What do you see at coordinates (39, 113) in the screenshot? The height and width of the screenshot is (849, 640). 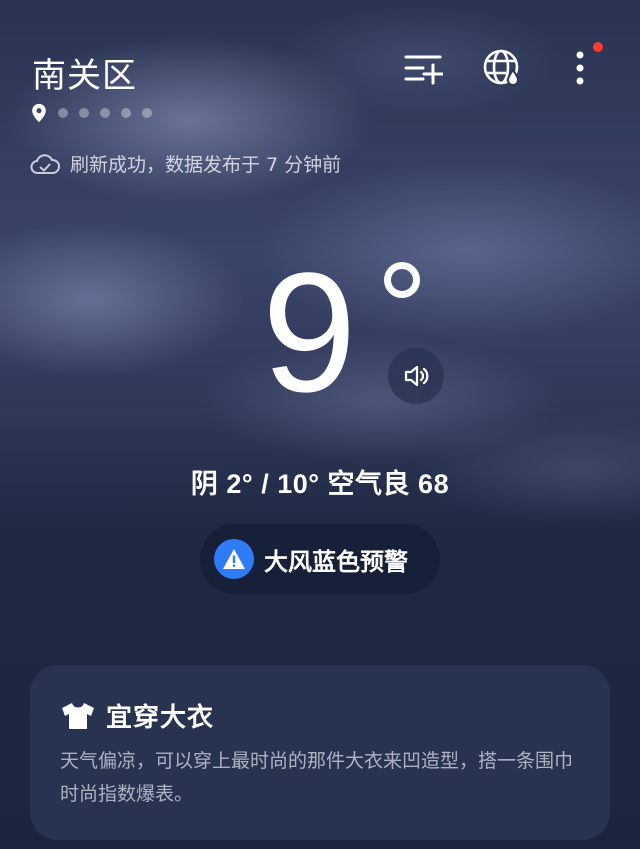 I see `location-pin-icon` at bounding box center [39, 113].